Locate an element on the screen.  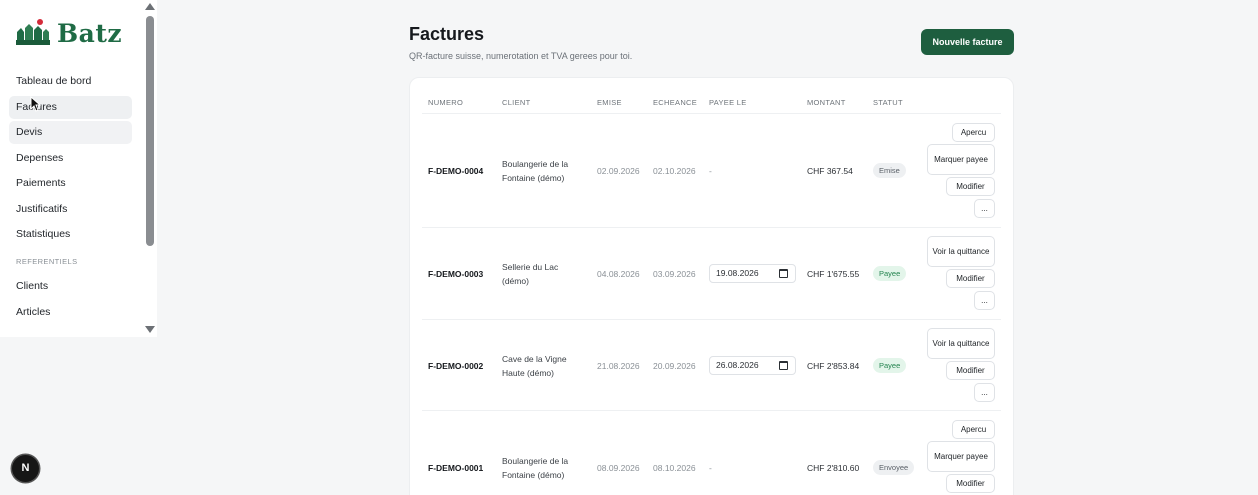
castle-logo-icon is located at coordinates (33, 32).